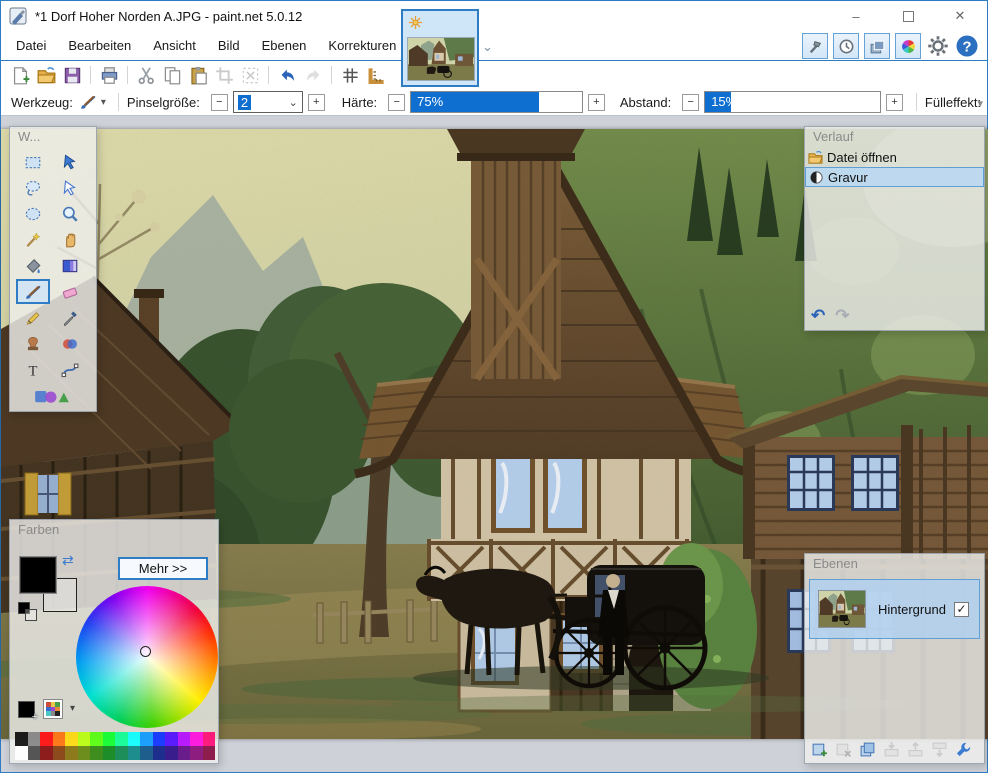 The image size is (988, 773). Describe the element at coordinates (145, 651) in the screenshot. I see `color-wheel-selector` at that location.